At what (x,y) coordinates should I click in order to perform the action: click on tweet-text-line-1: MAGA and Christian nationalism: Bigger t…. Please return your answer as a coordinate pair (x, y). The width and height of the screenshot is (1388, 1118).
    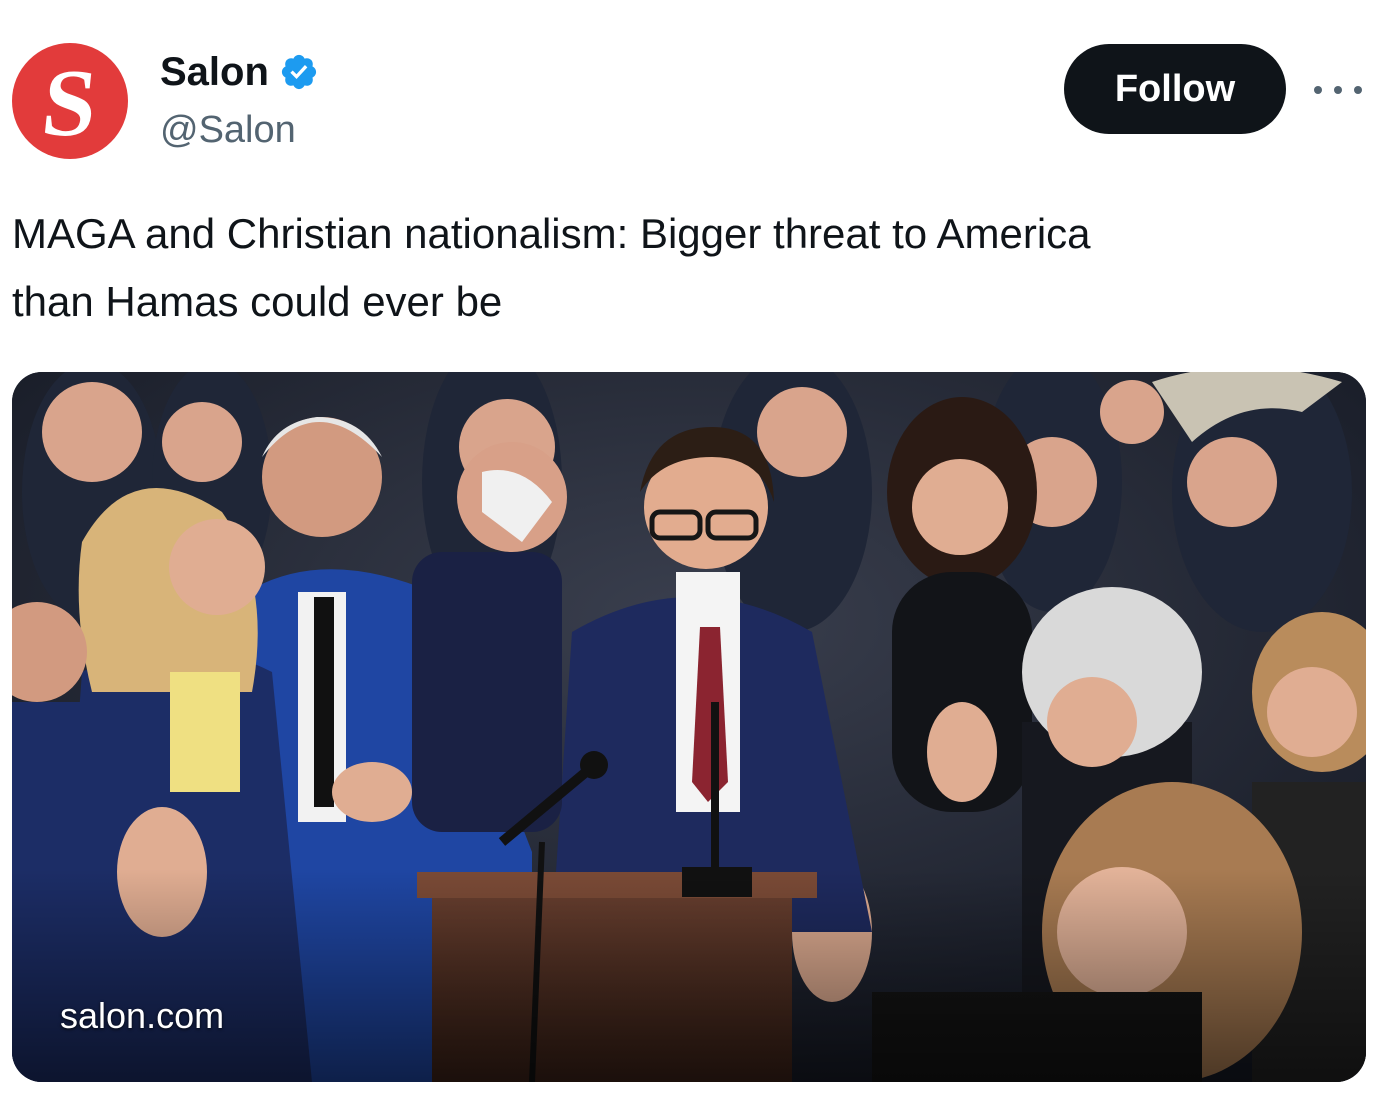
    Looking at the image, I should click on (551, 233).